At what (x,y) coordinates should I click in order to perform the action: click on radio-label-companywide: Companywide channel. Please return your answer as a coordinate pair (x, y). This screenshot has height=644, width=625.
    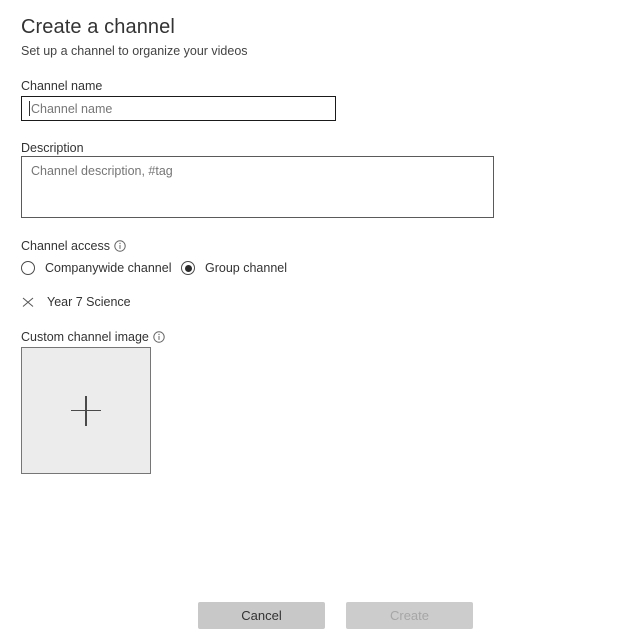
    Looking at the image, I should click on (108, 268).